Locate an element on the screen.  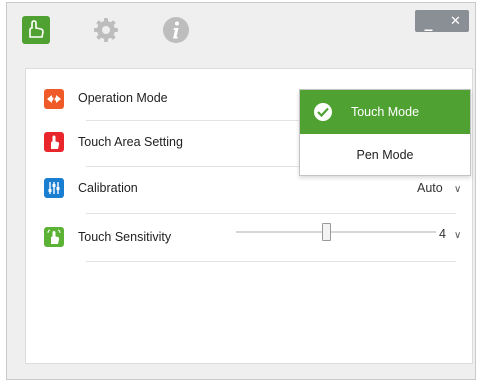
touch-sensitivity-label: Touch Sensitivity is located at coordinates (125, 237).